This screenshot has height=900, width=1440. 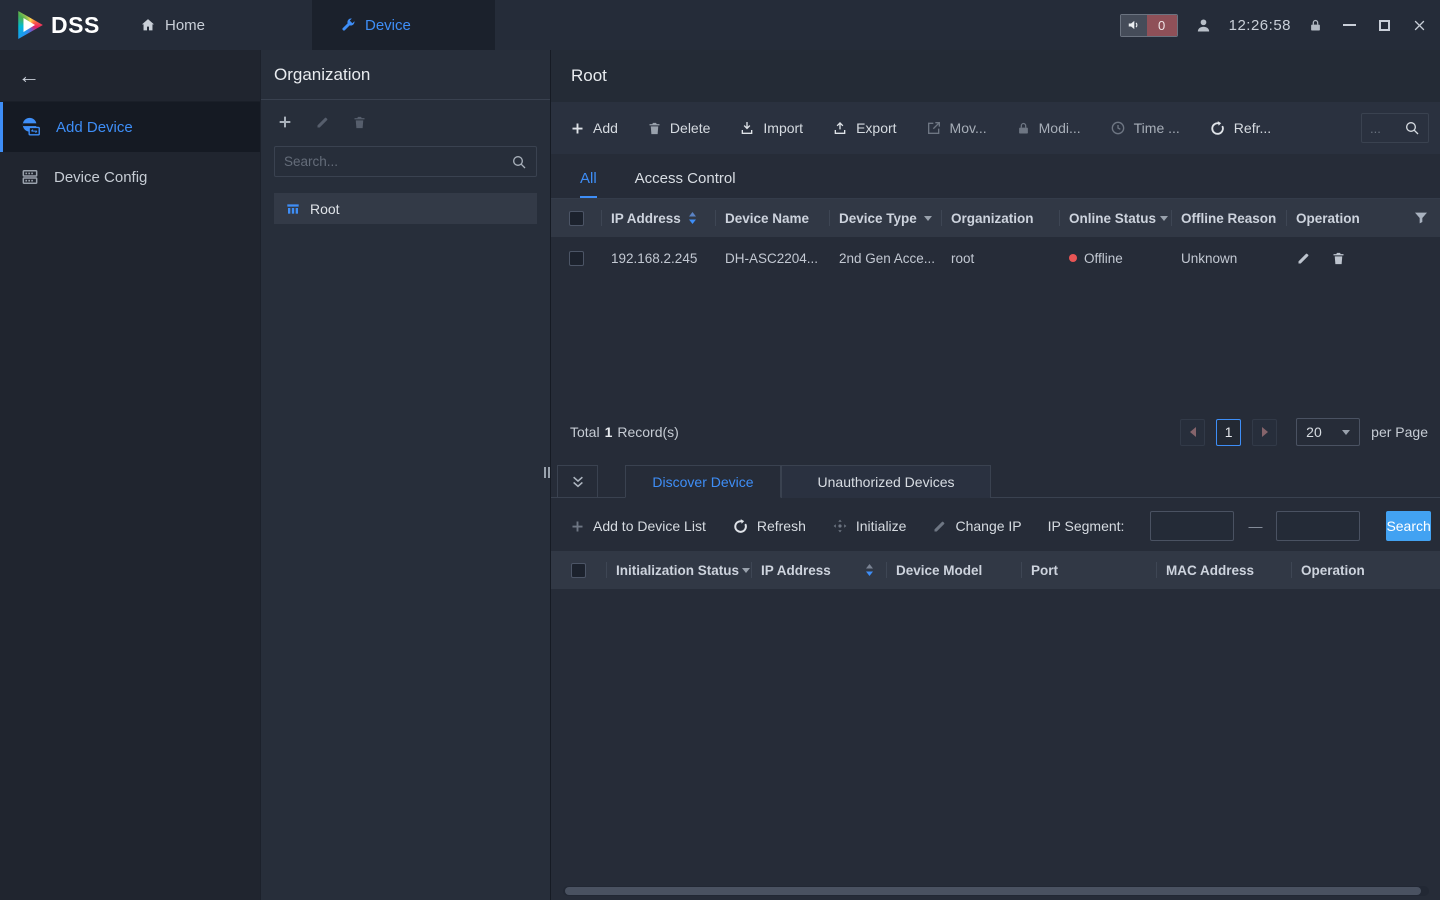 What do you see at coordinates (638, 526) in the screenshot?
I see `add-to-device-list-button: Add to Device List` at bounding box center [638, 526].